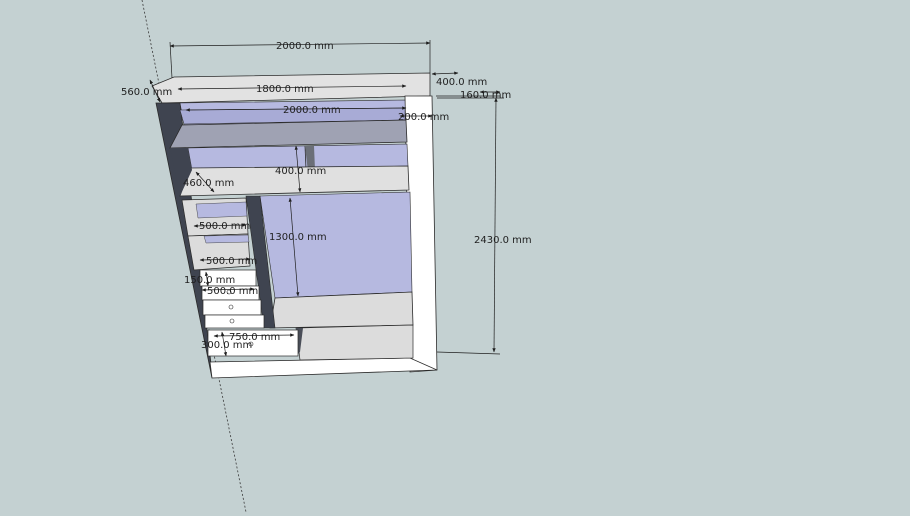 This screenshot has width=910, height=516. I want to click on dim-side-gap: 200.0 mm, so click(423, 117).